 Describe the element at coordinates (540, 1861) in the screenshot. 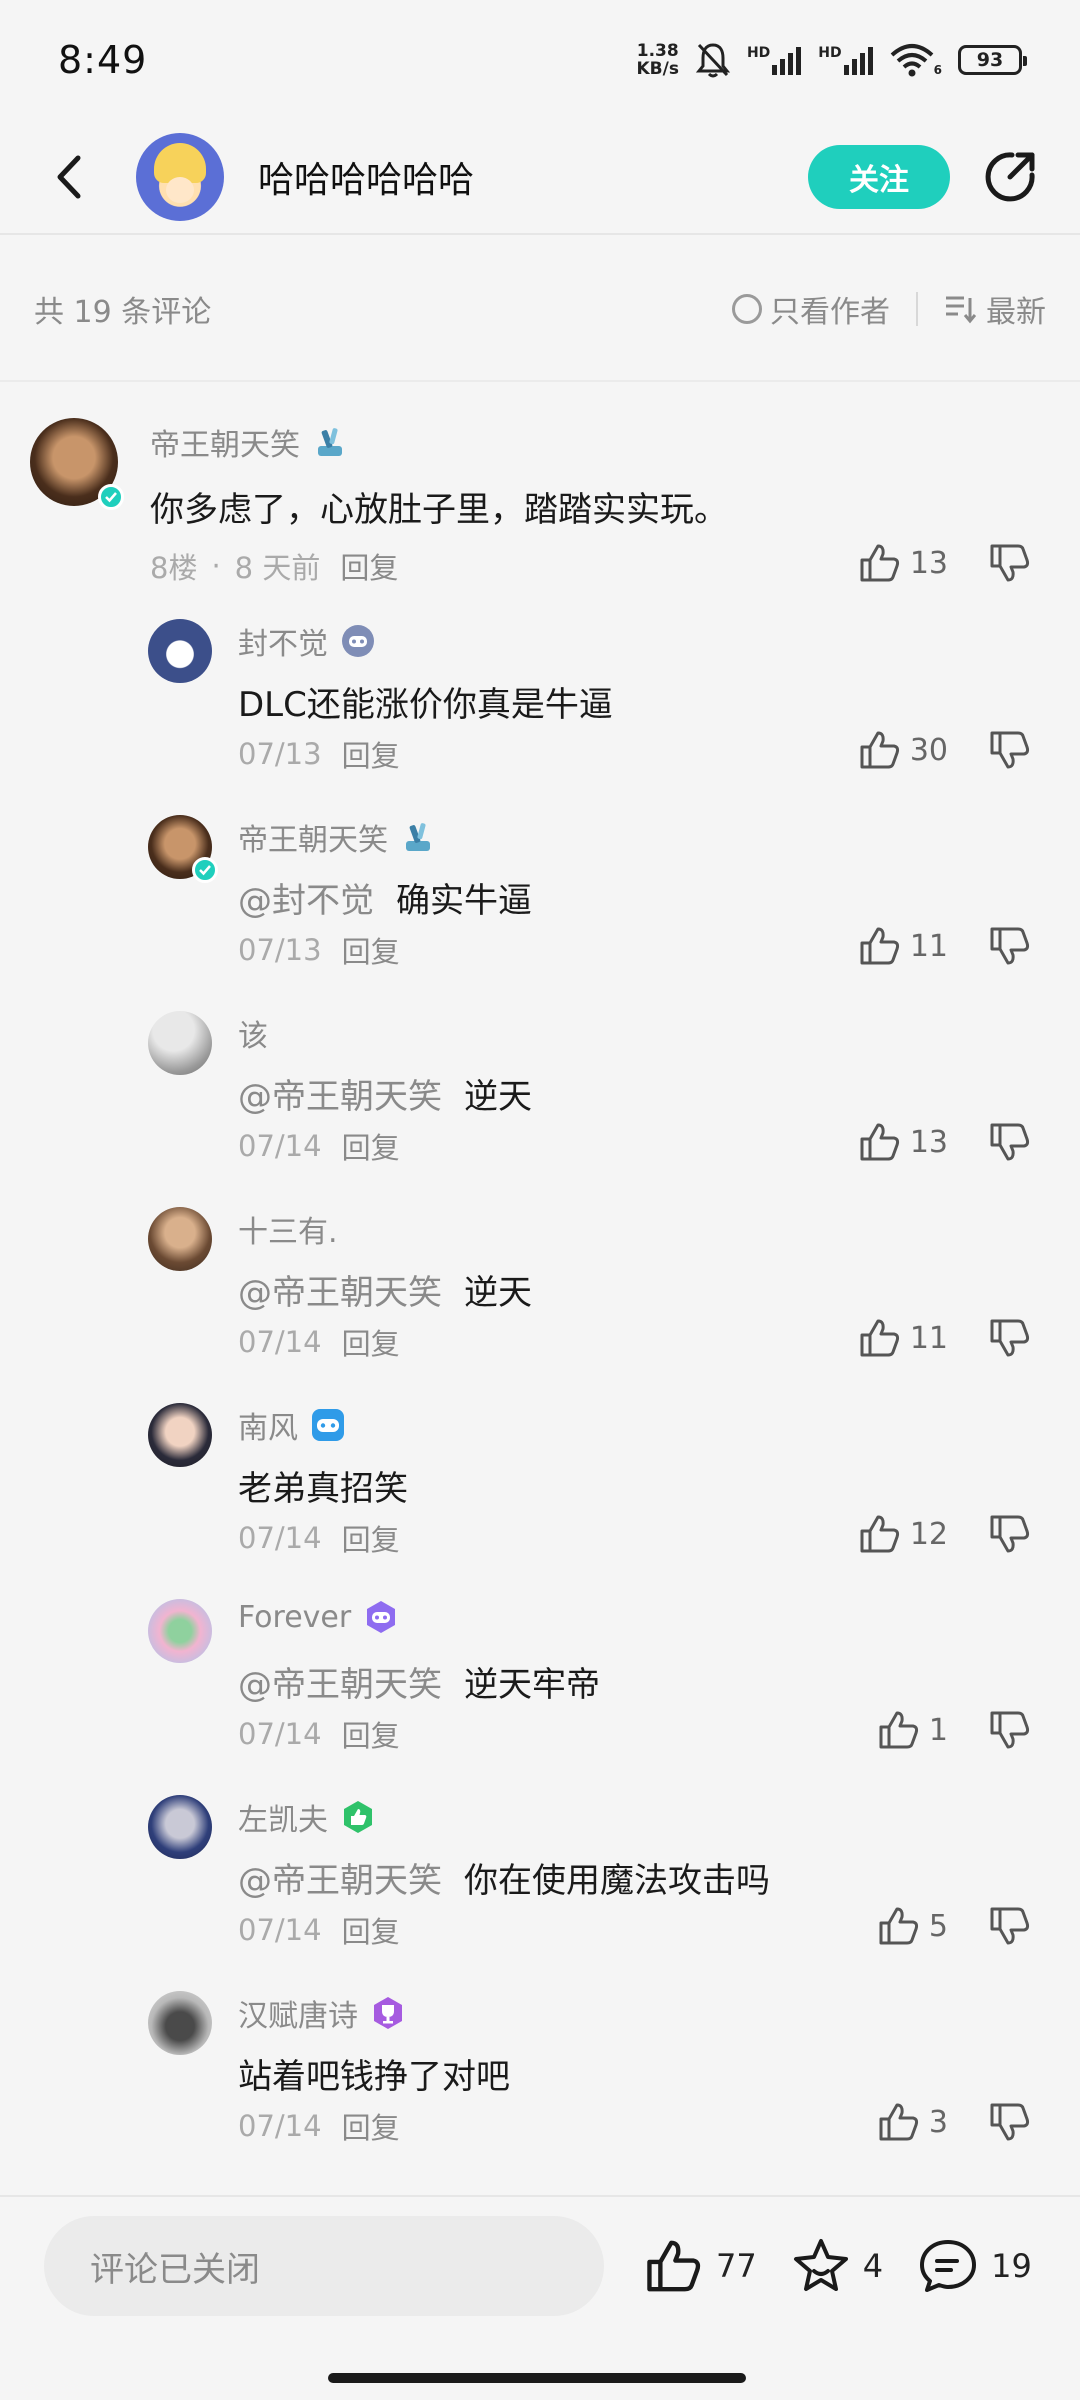

I see `reply-item: 左凯夫 @帝王朝天笑 你在使用魔法攻击吗 07/14 回复 5` at that location.